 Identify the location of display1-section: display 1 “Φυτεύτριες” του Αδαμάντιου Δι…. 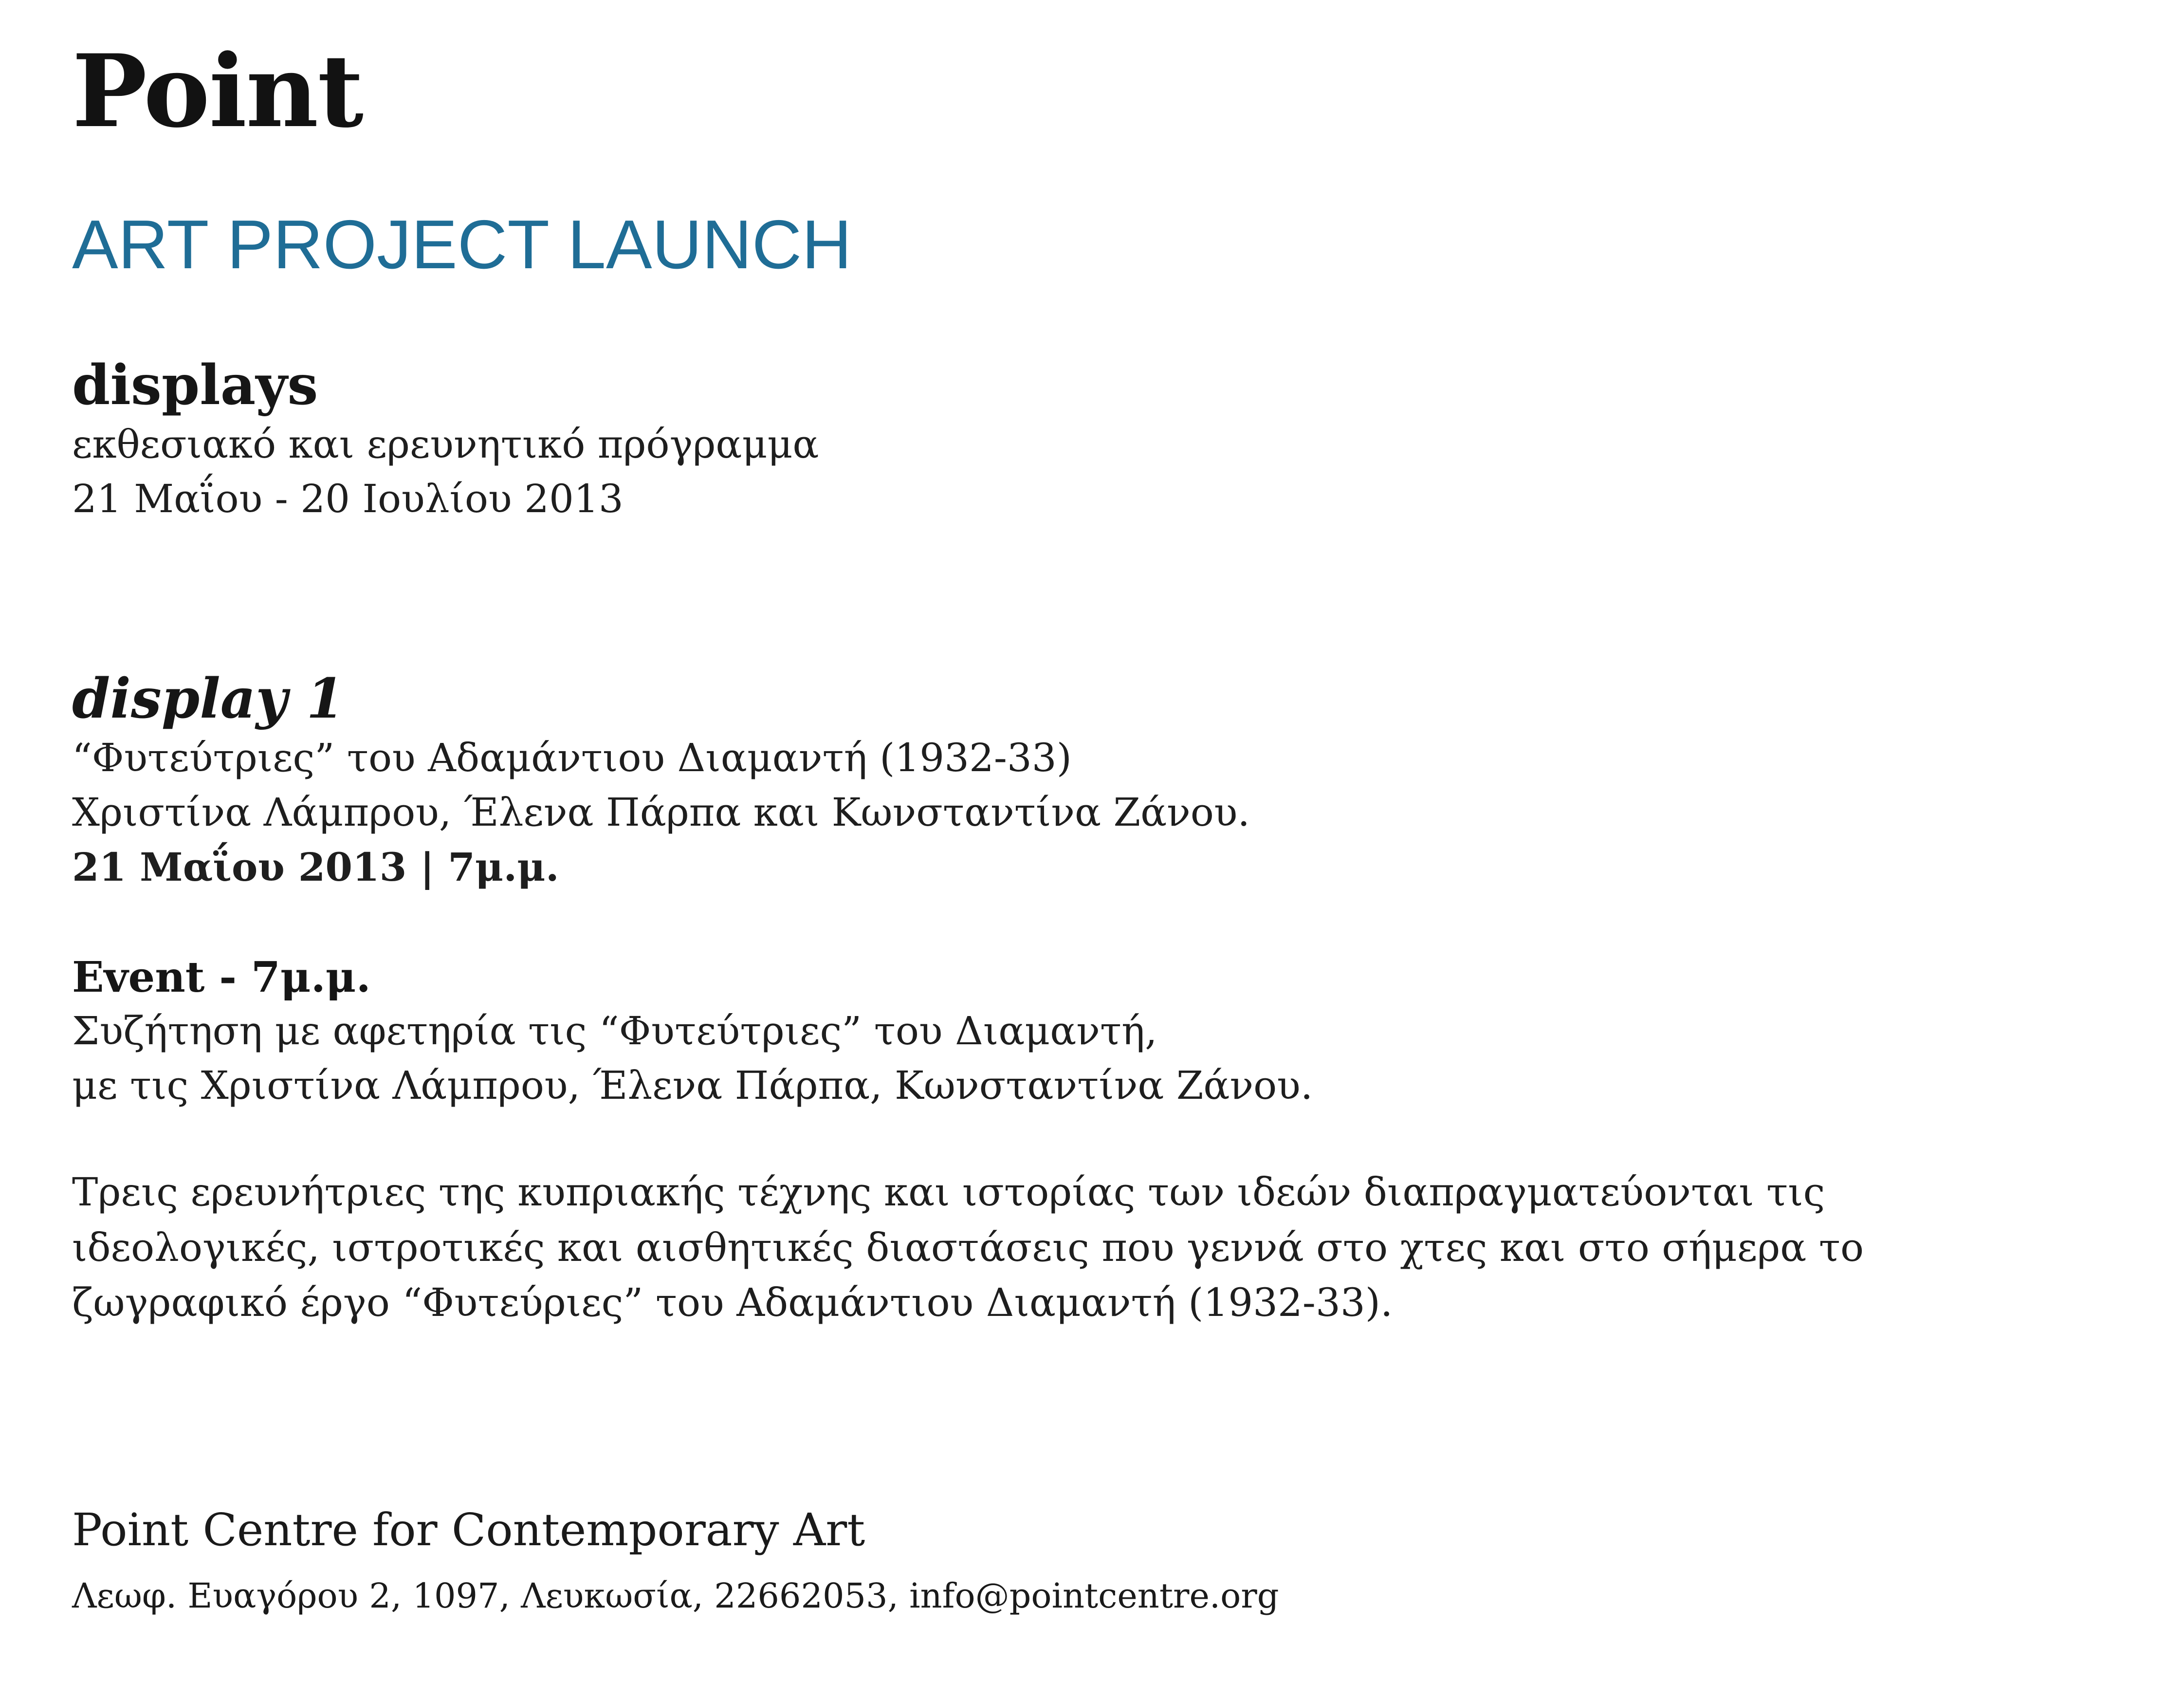
(661, 780).